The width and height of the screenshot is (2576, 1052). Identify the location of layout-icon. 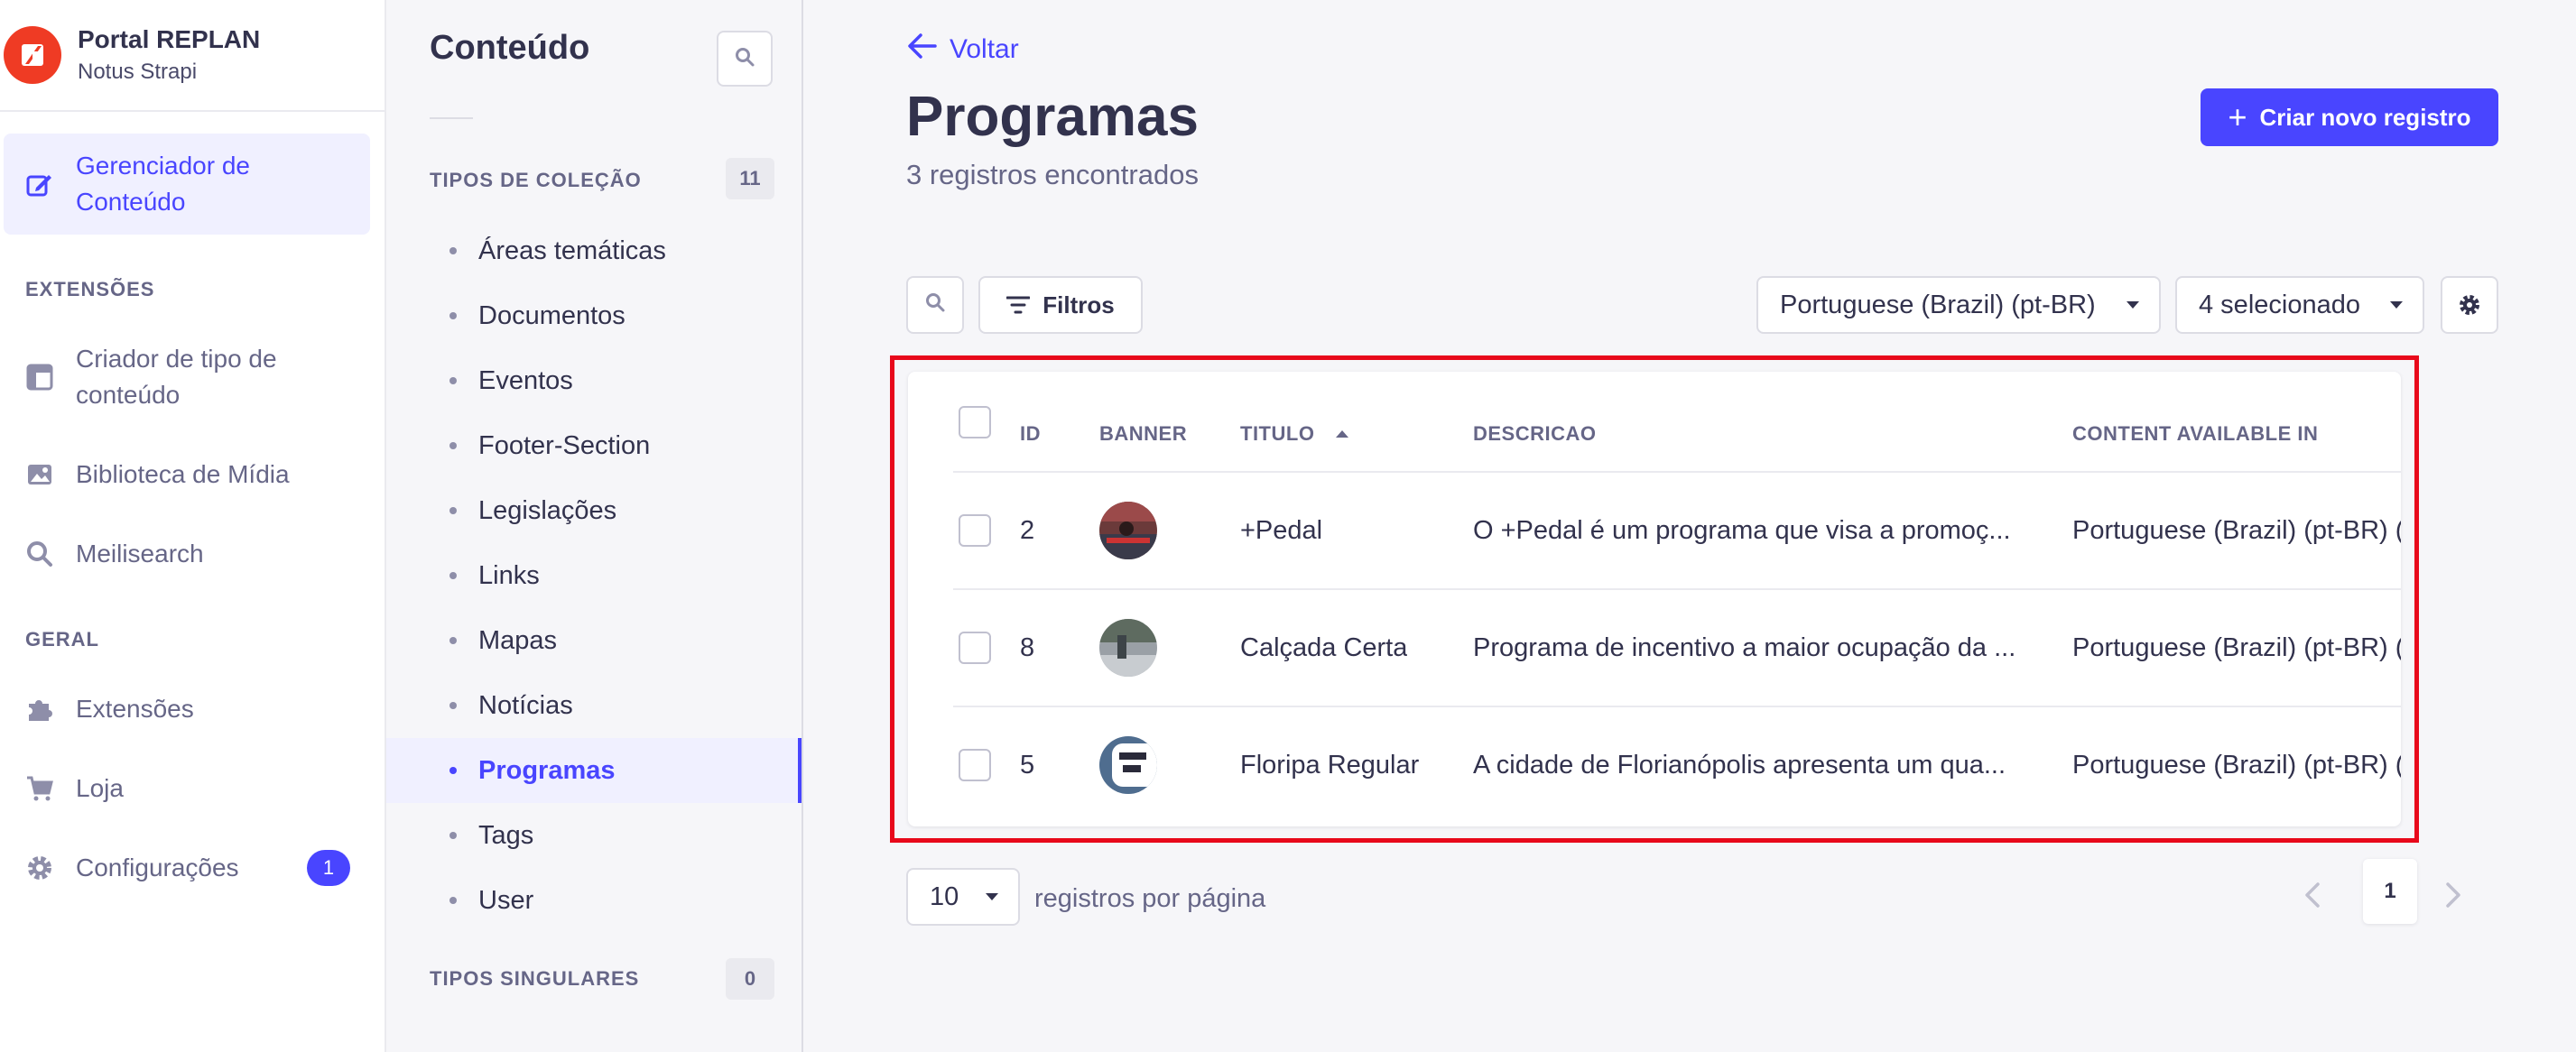
(39, 377).